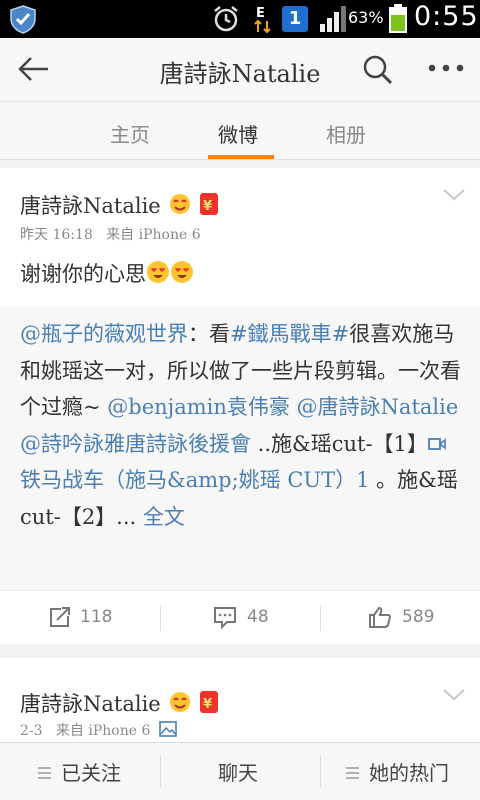 The height and width of the screenshot is (800, 480). I want to click on chat-button: 聊天, so click(238, 771).